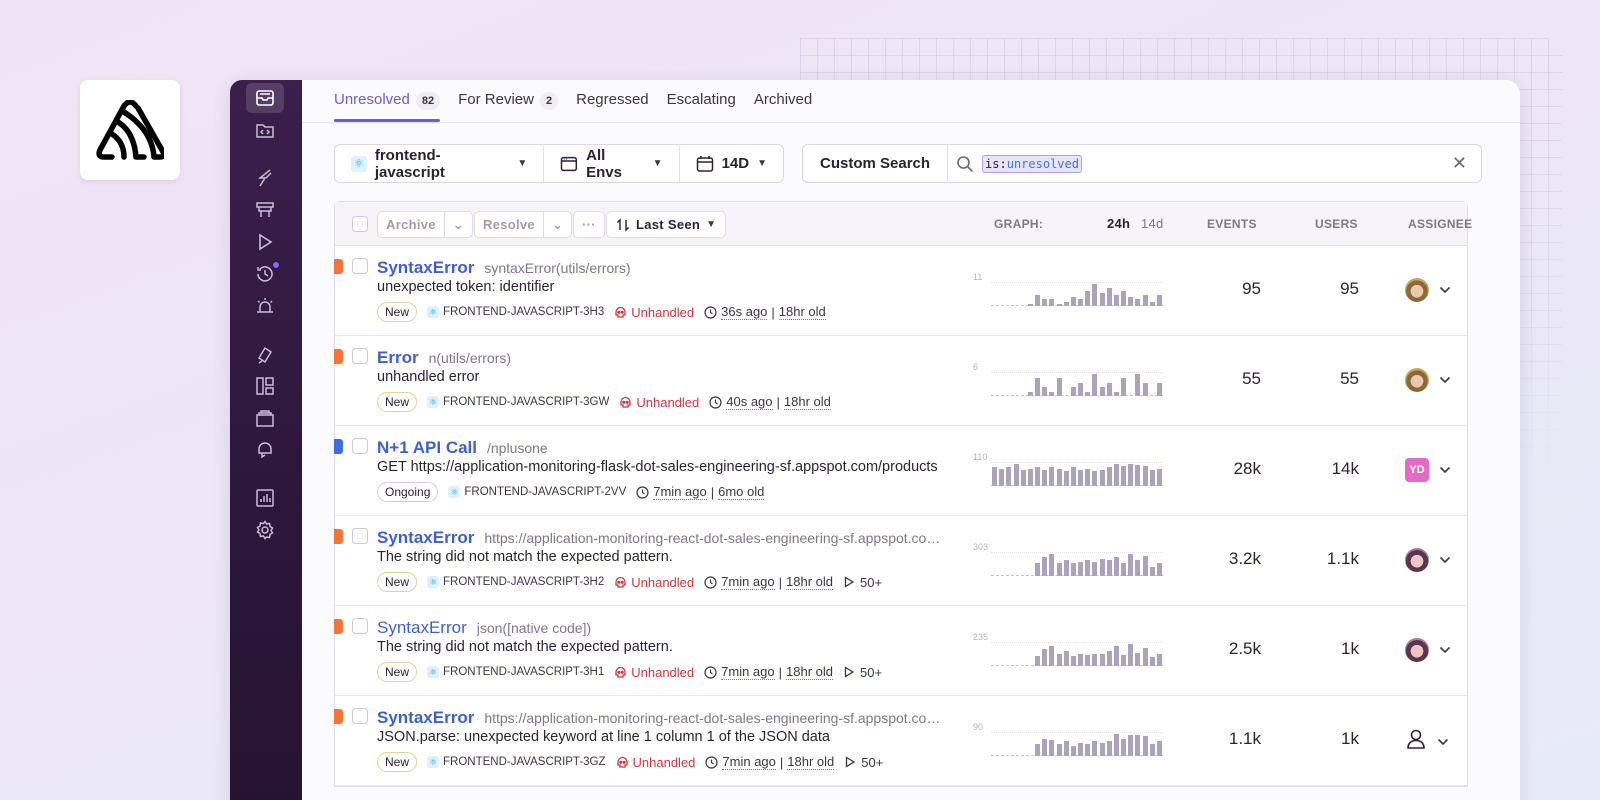 This screenshot has height=800, width=1600. Describe the element at coordinates (518, 402) in the screenshot. I see `short-id: ⚛ FRONTEND-JAVASCRIPT-3GW` at that location.